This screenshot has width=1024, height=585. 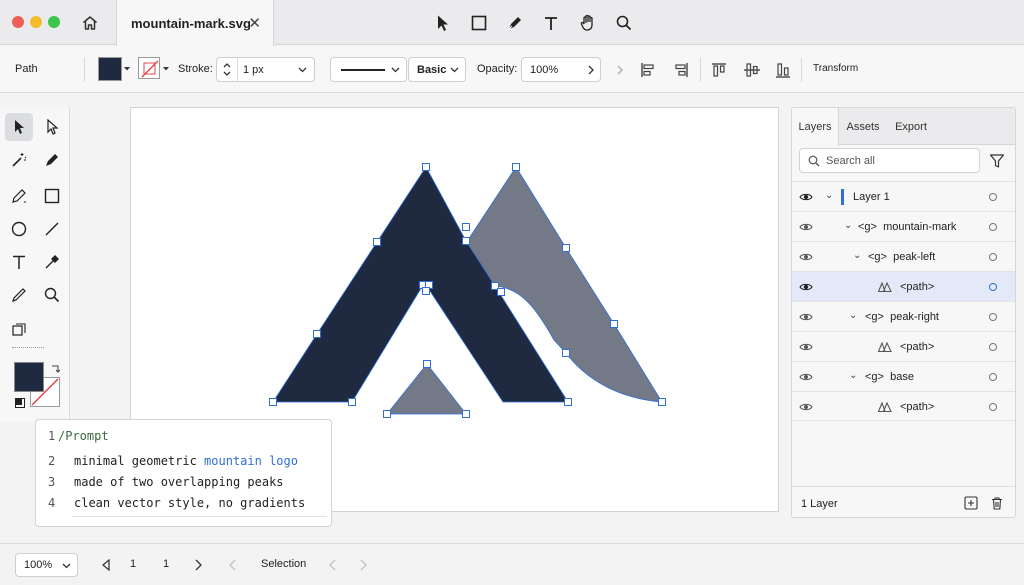 What do you see at coordinates (648, 70) in the screenshot?
I see `align-left-icon` at bounding box center [648, 70].